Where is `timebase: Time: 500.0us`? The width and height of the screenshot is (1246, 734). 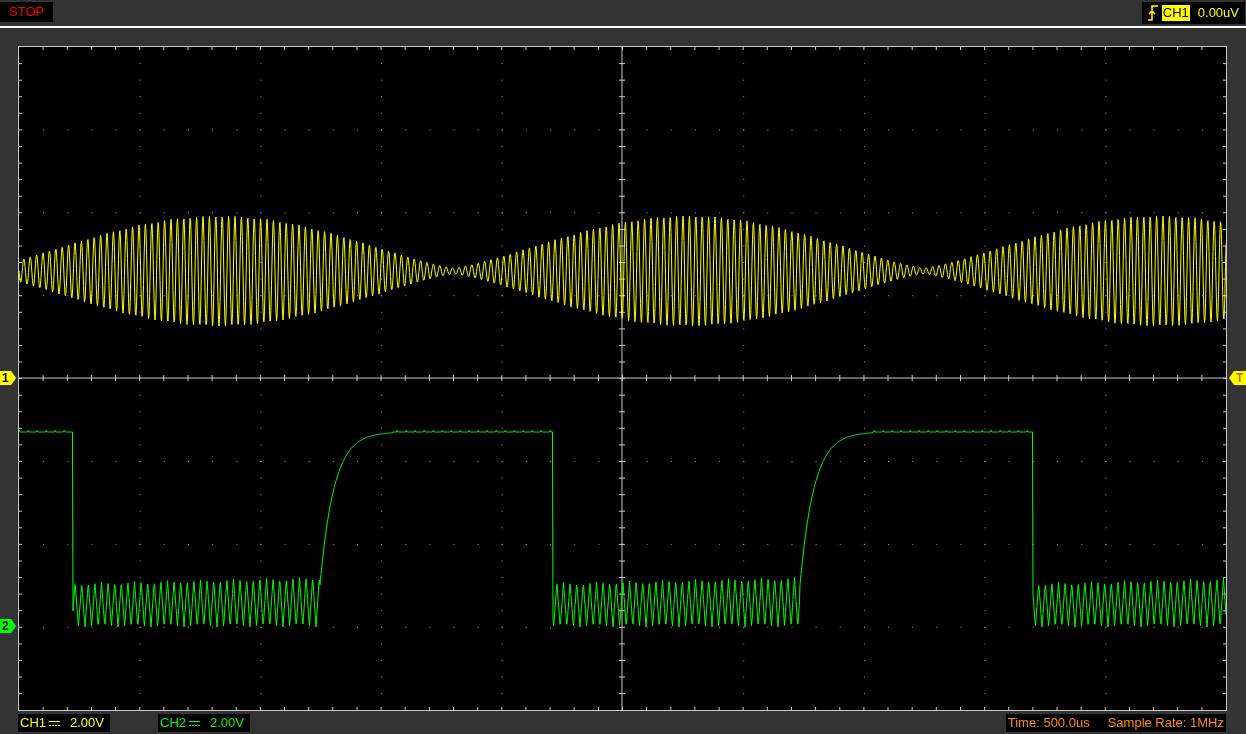 timebase: Time: 500.0us is located at coordinates (1048, 723).